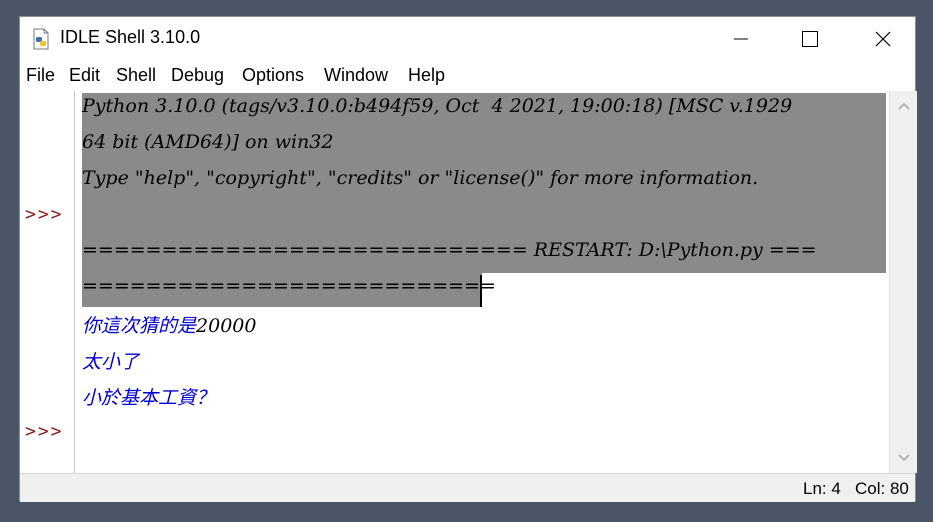 Image resolution: width=933 pixels, height=522 pixels. What do you see at coordinates (467, 487) in the screenshot?
I see `status-bar: Ln: 4 Col: 80` at bounding box center [467, 487].